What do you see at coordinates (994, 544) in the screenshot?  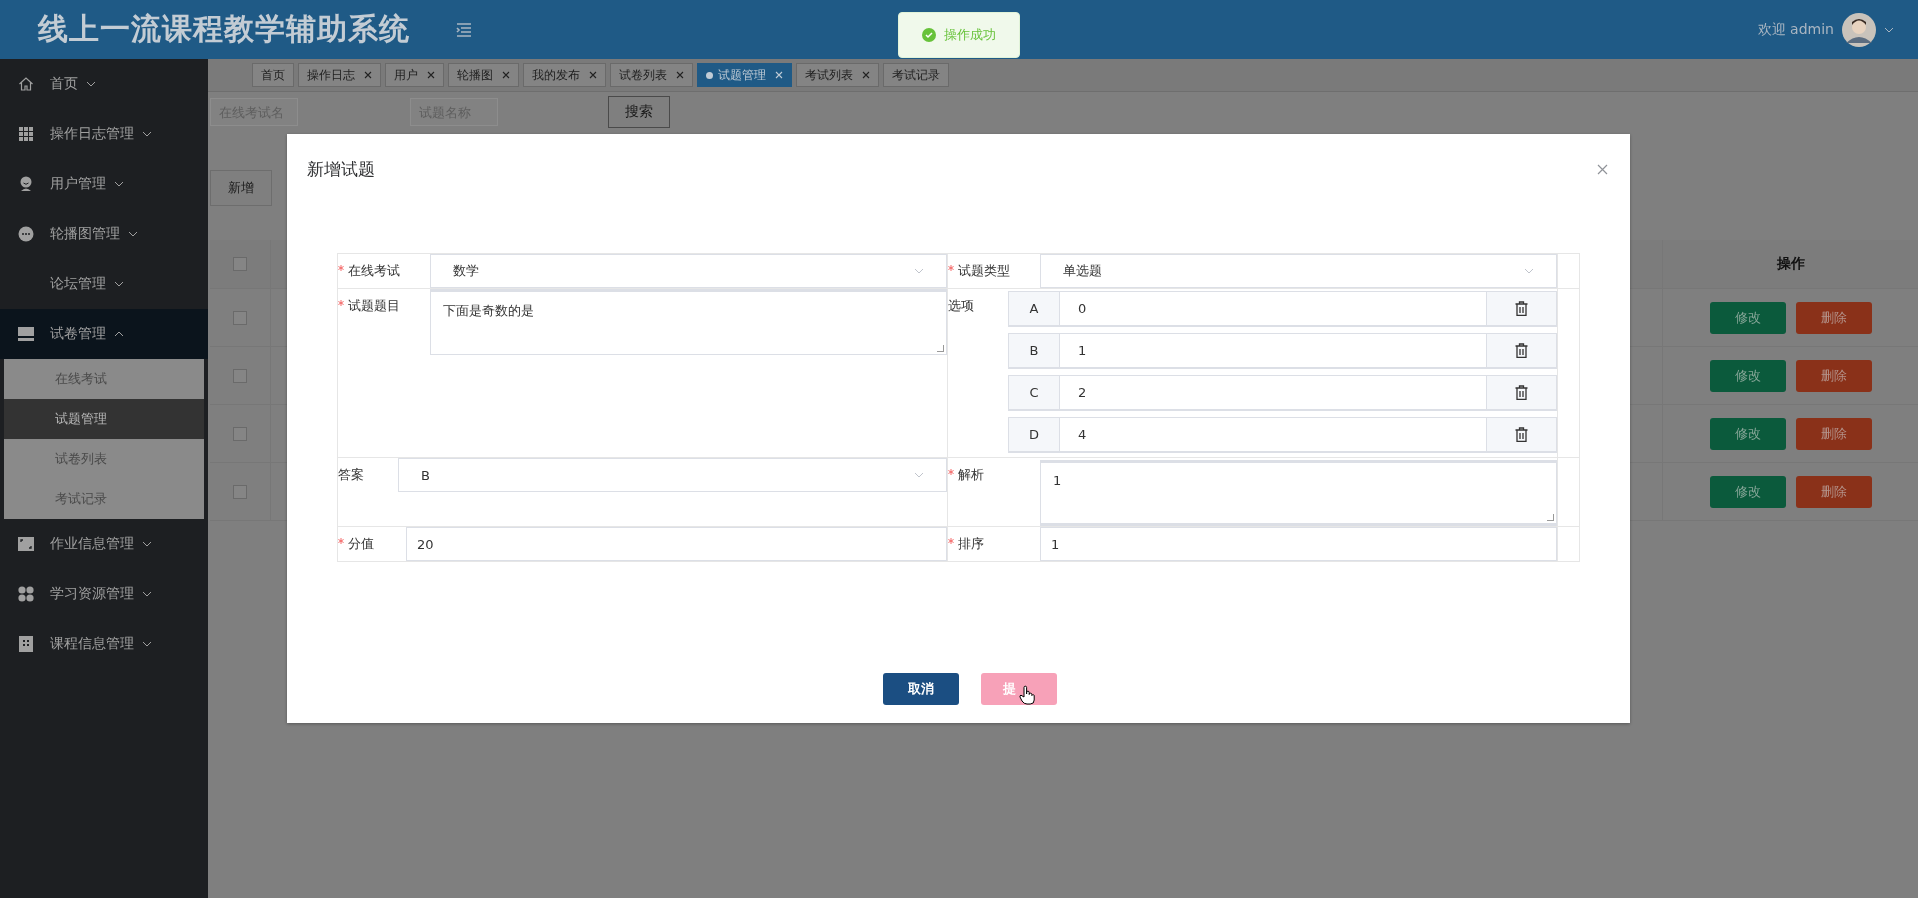 I see `field-label: 排序` at bounding box center [994, 544].